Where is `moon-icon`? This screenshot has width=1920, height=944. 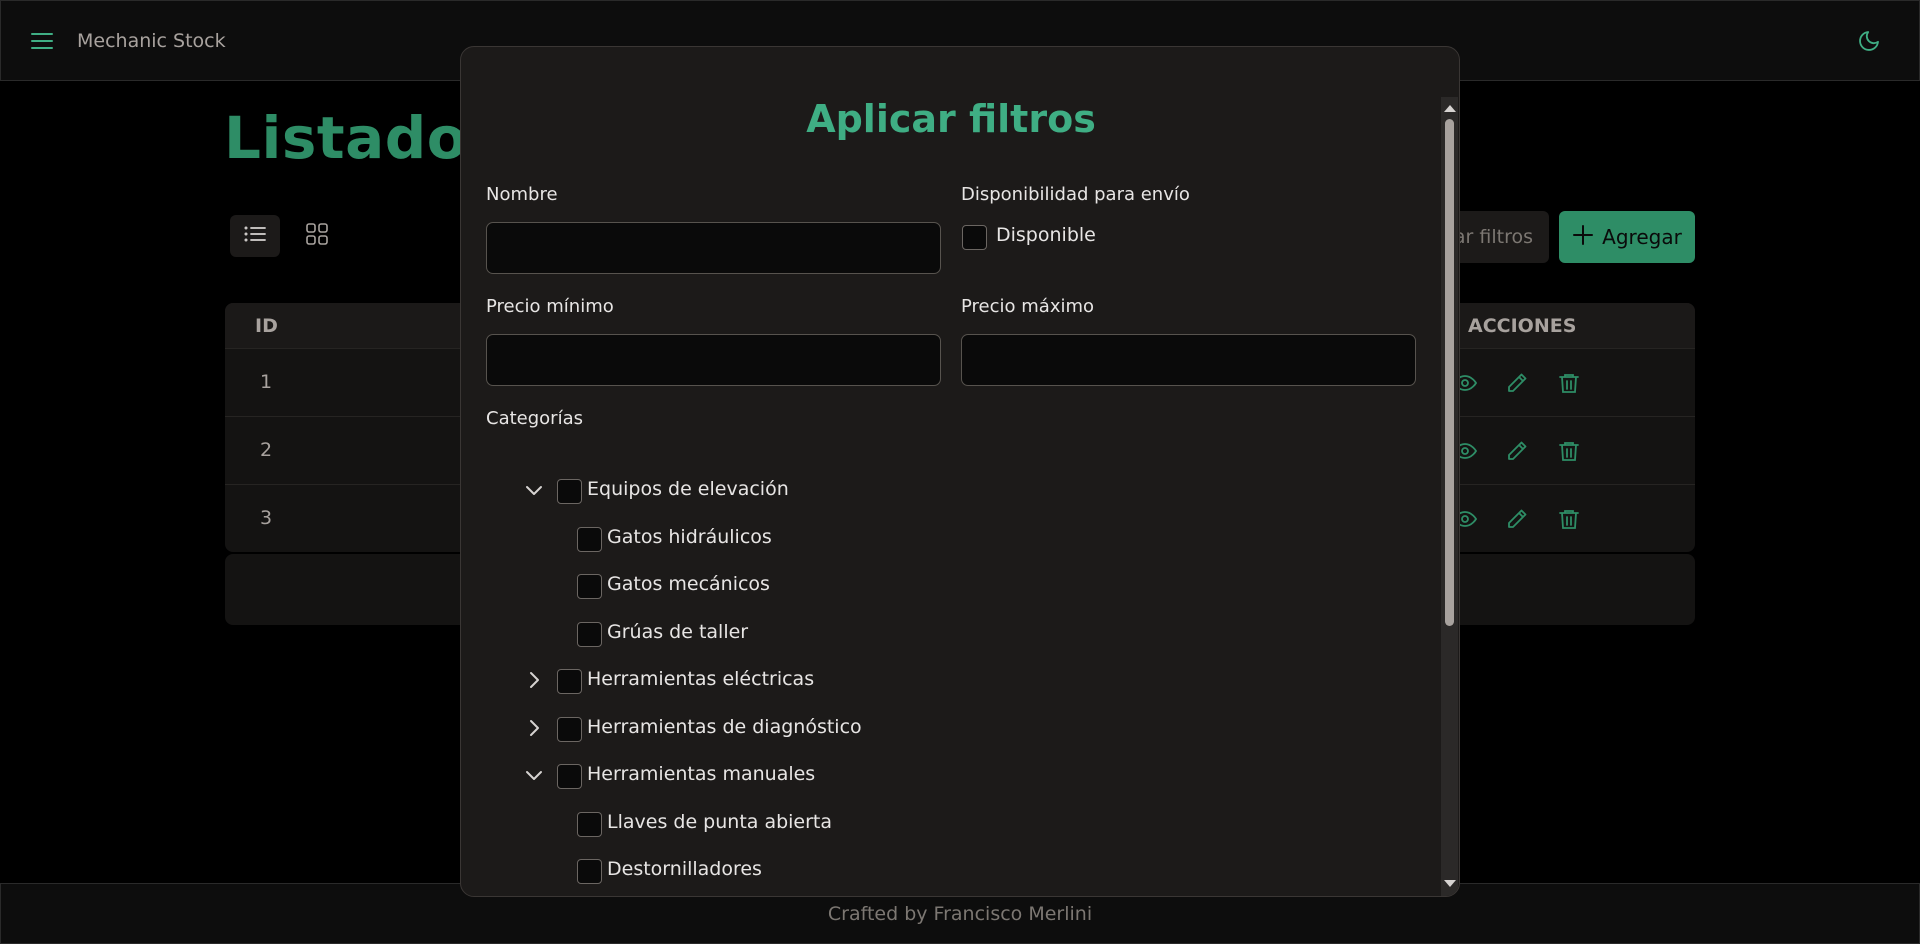 moon-icon is located at coordinates (1869, 41).